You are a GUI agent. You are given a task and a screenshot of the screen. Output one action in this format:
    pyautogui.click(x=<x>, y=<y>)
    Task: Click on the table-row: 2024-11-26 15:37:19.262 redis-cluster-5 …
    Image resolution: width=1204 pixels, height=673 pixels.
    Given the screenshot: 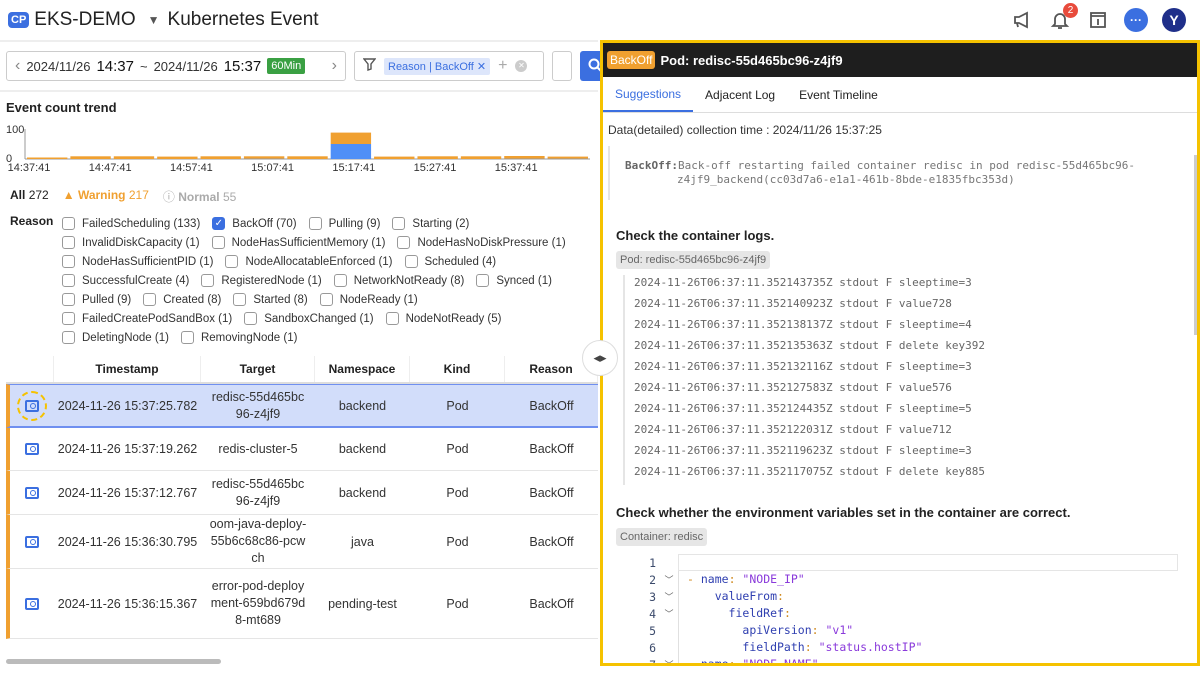 What is the action you would take?
    pyautogui.click(x=302, y=449)
    